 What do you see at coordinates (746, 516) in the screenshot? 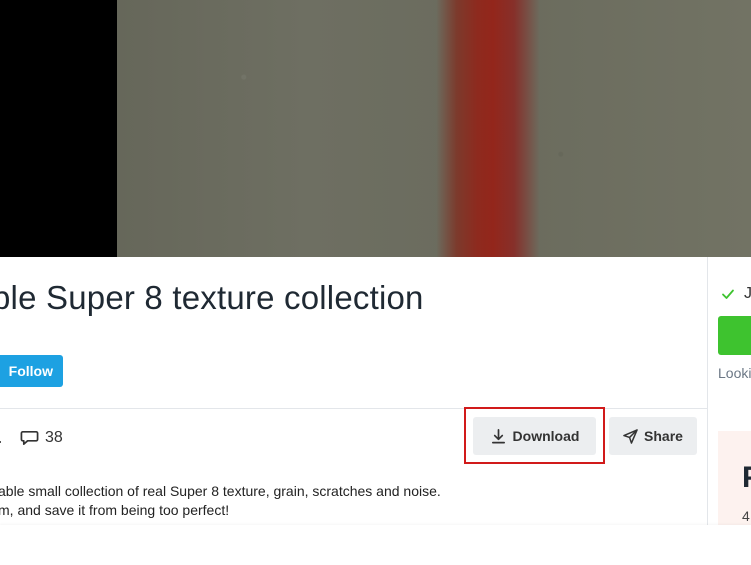
I see `sidebar-card-number: 4` at bounding box center [746, 516].